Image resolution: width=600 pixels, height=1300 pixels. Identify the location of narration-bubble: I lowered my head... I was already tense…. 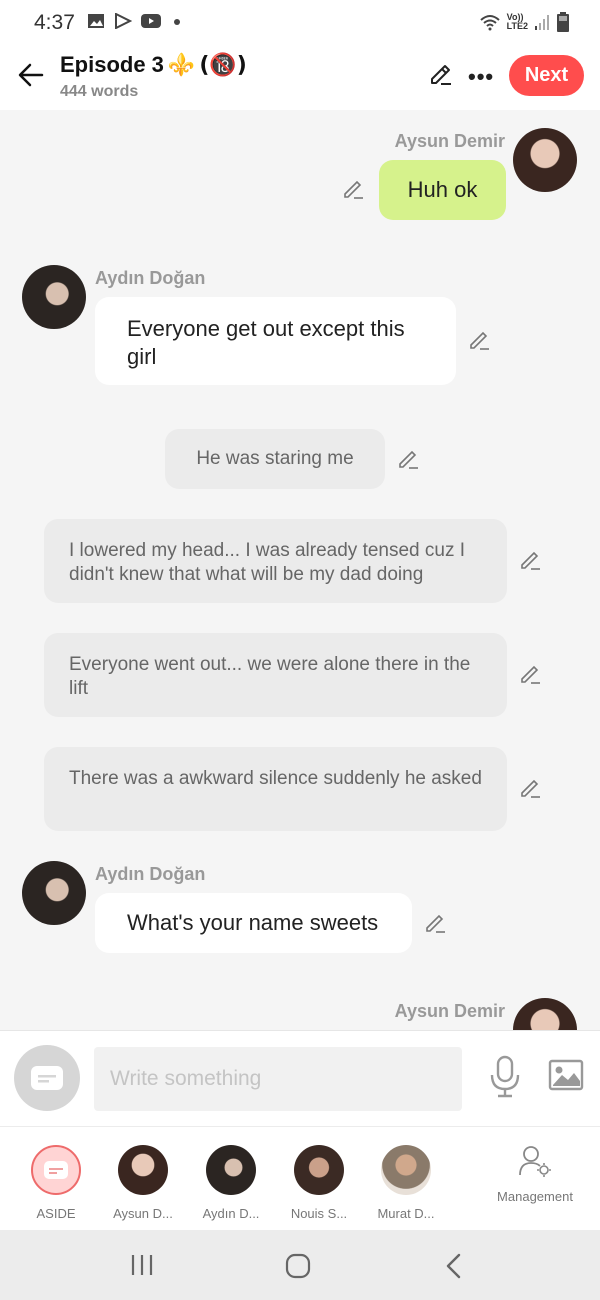
(275, 561).